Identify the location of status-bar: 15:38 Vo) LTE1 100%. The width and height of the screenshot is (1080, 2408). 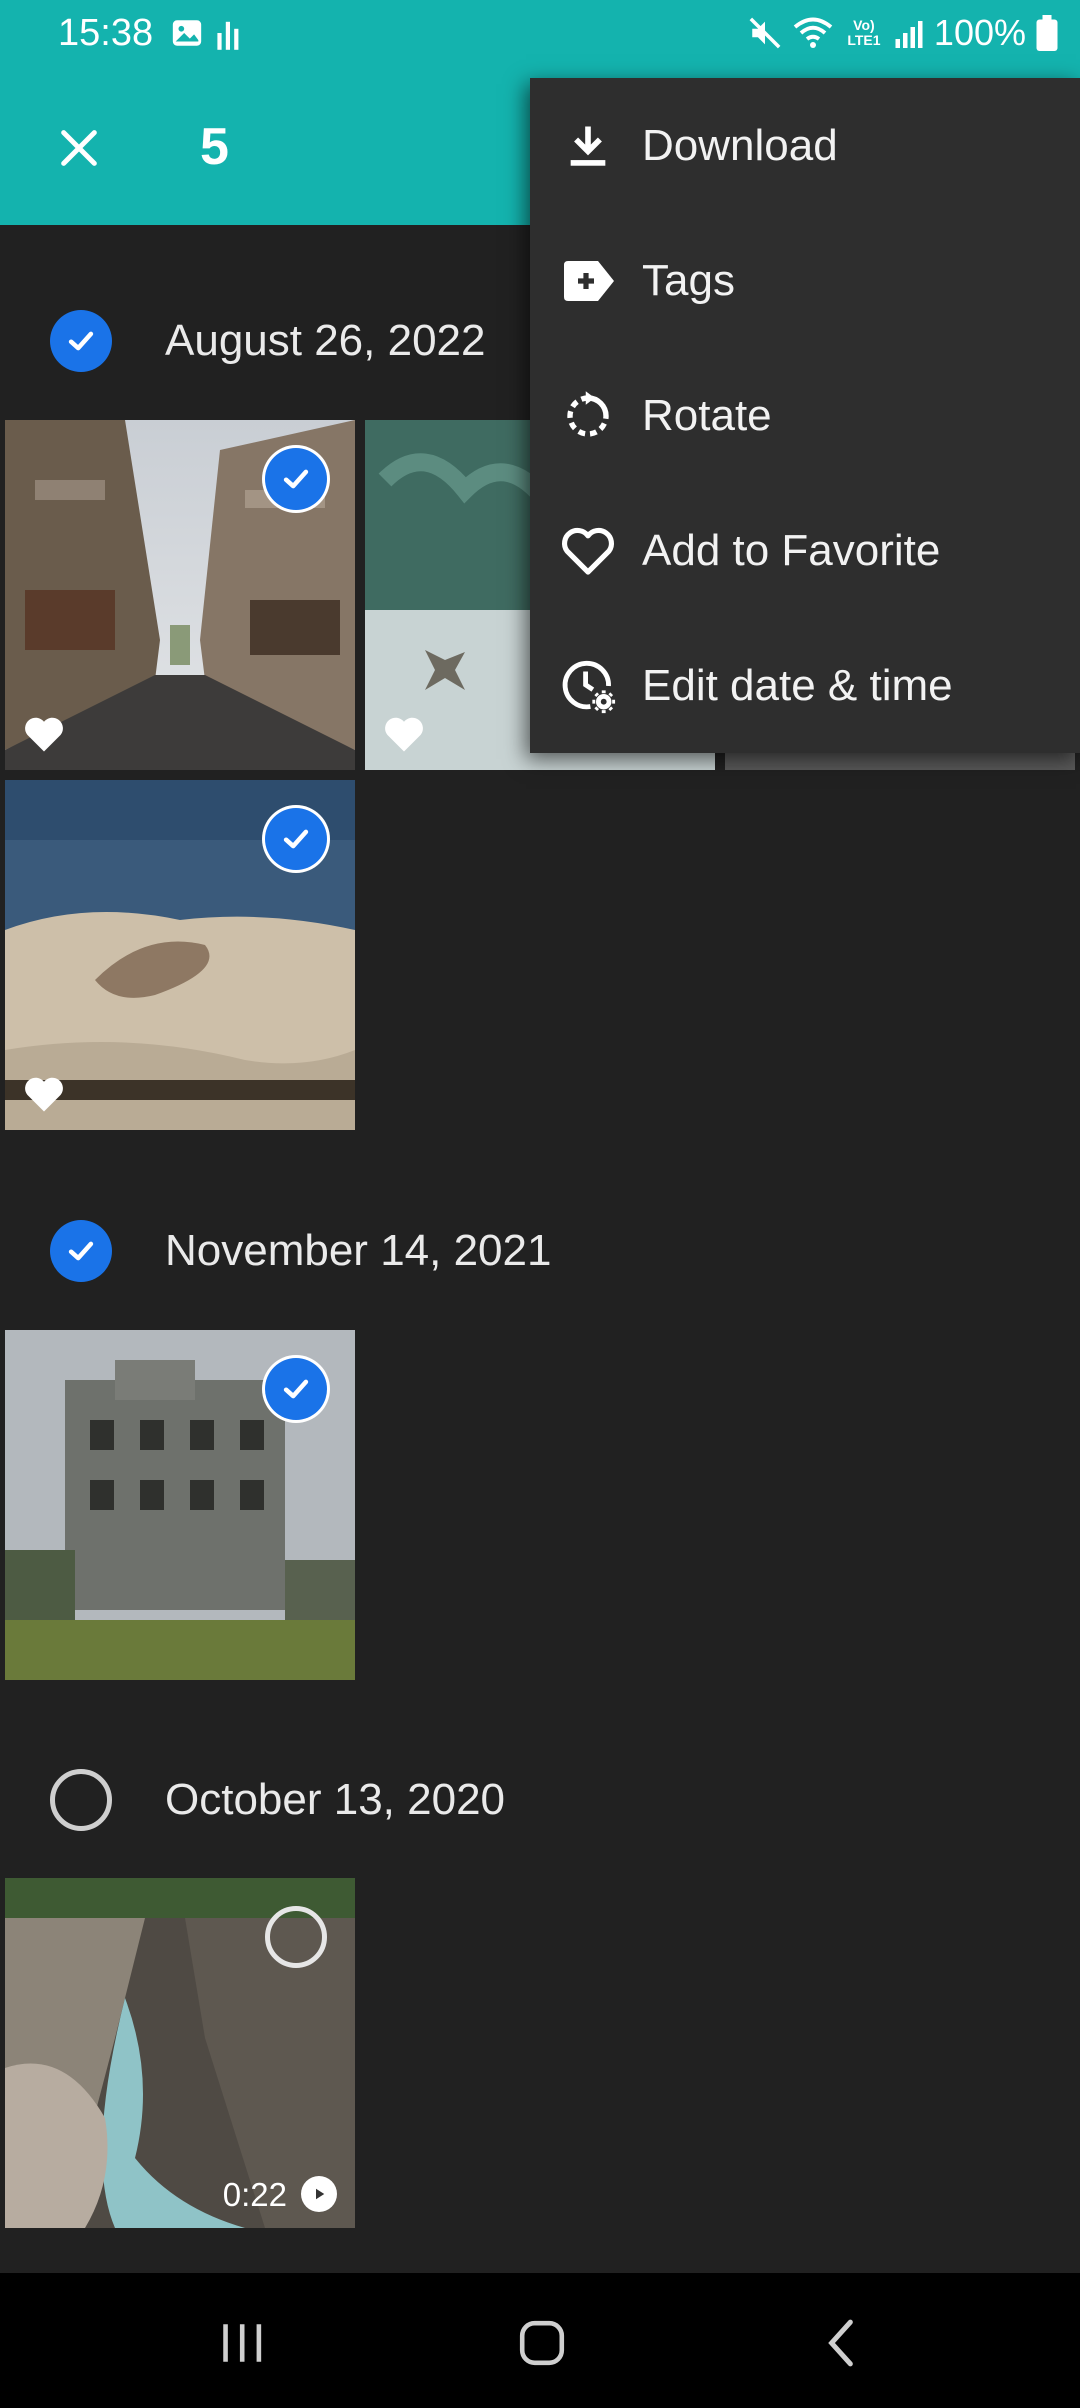
(540, 37).